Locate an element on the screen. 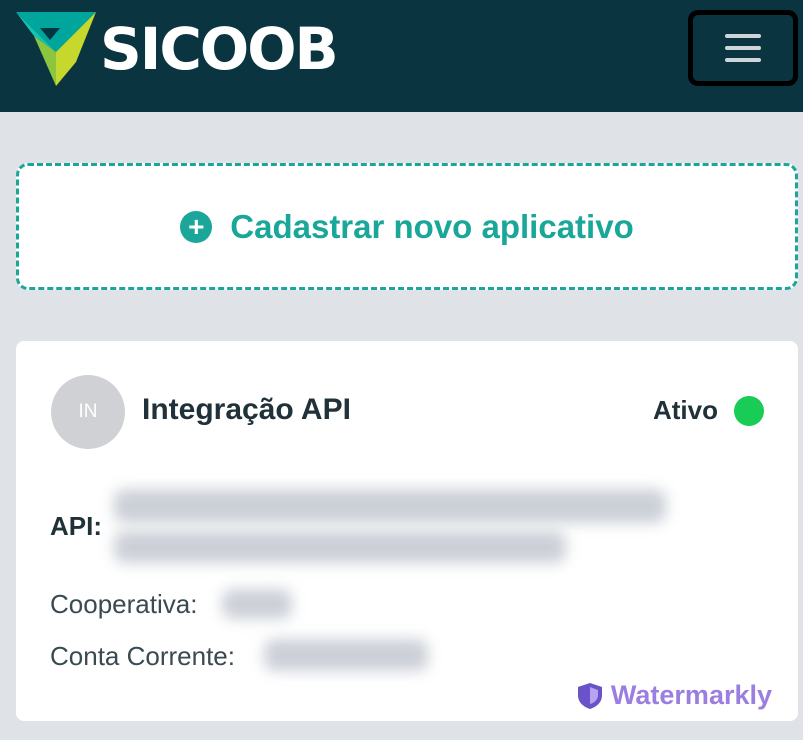  sicoob-logo: SICOOB is located at coordinates (177, 49).